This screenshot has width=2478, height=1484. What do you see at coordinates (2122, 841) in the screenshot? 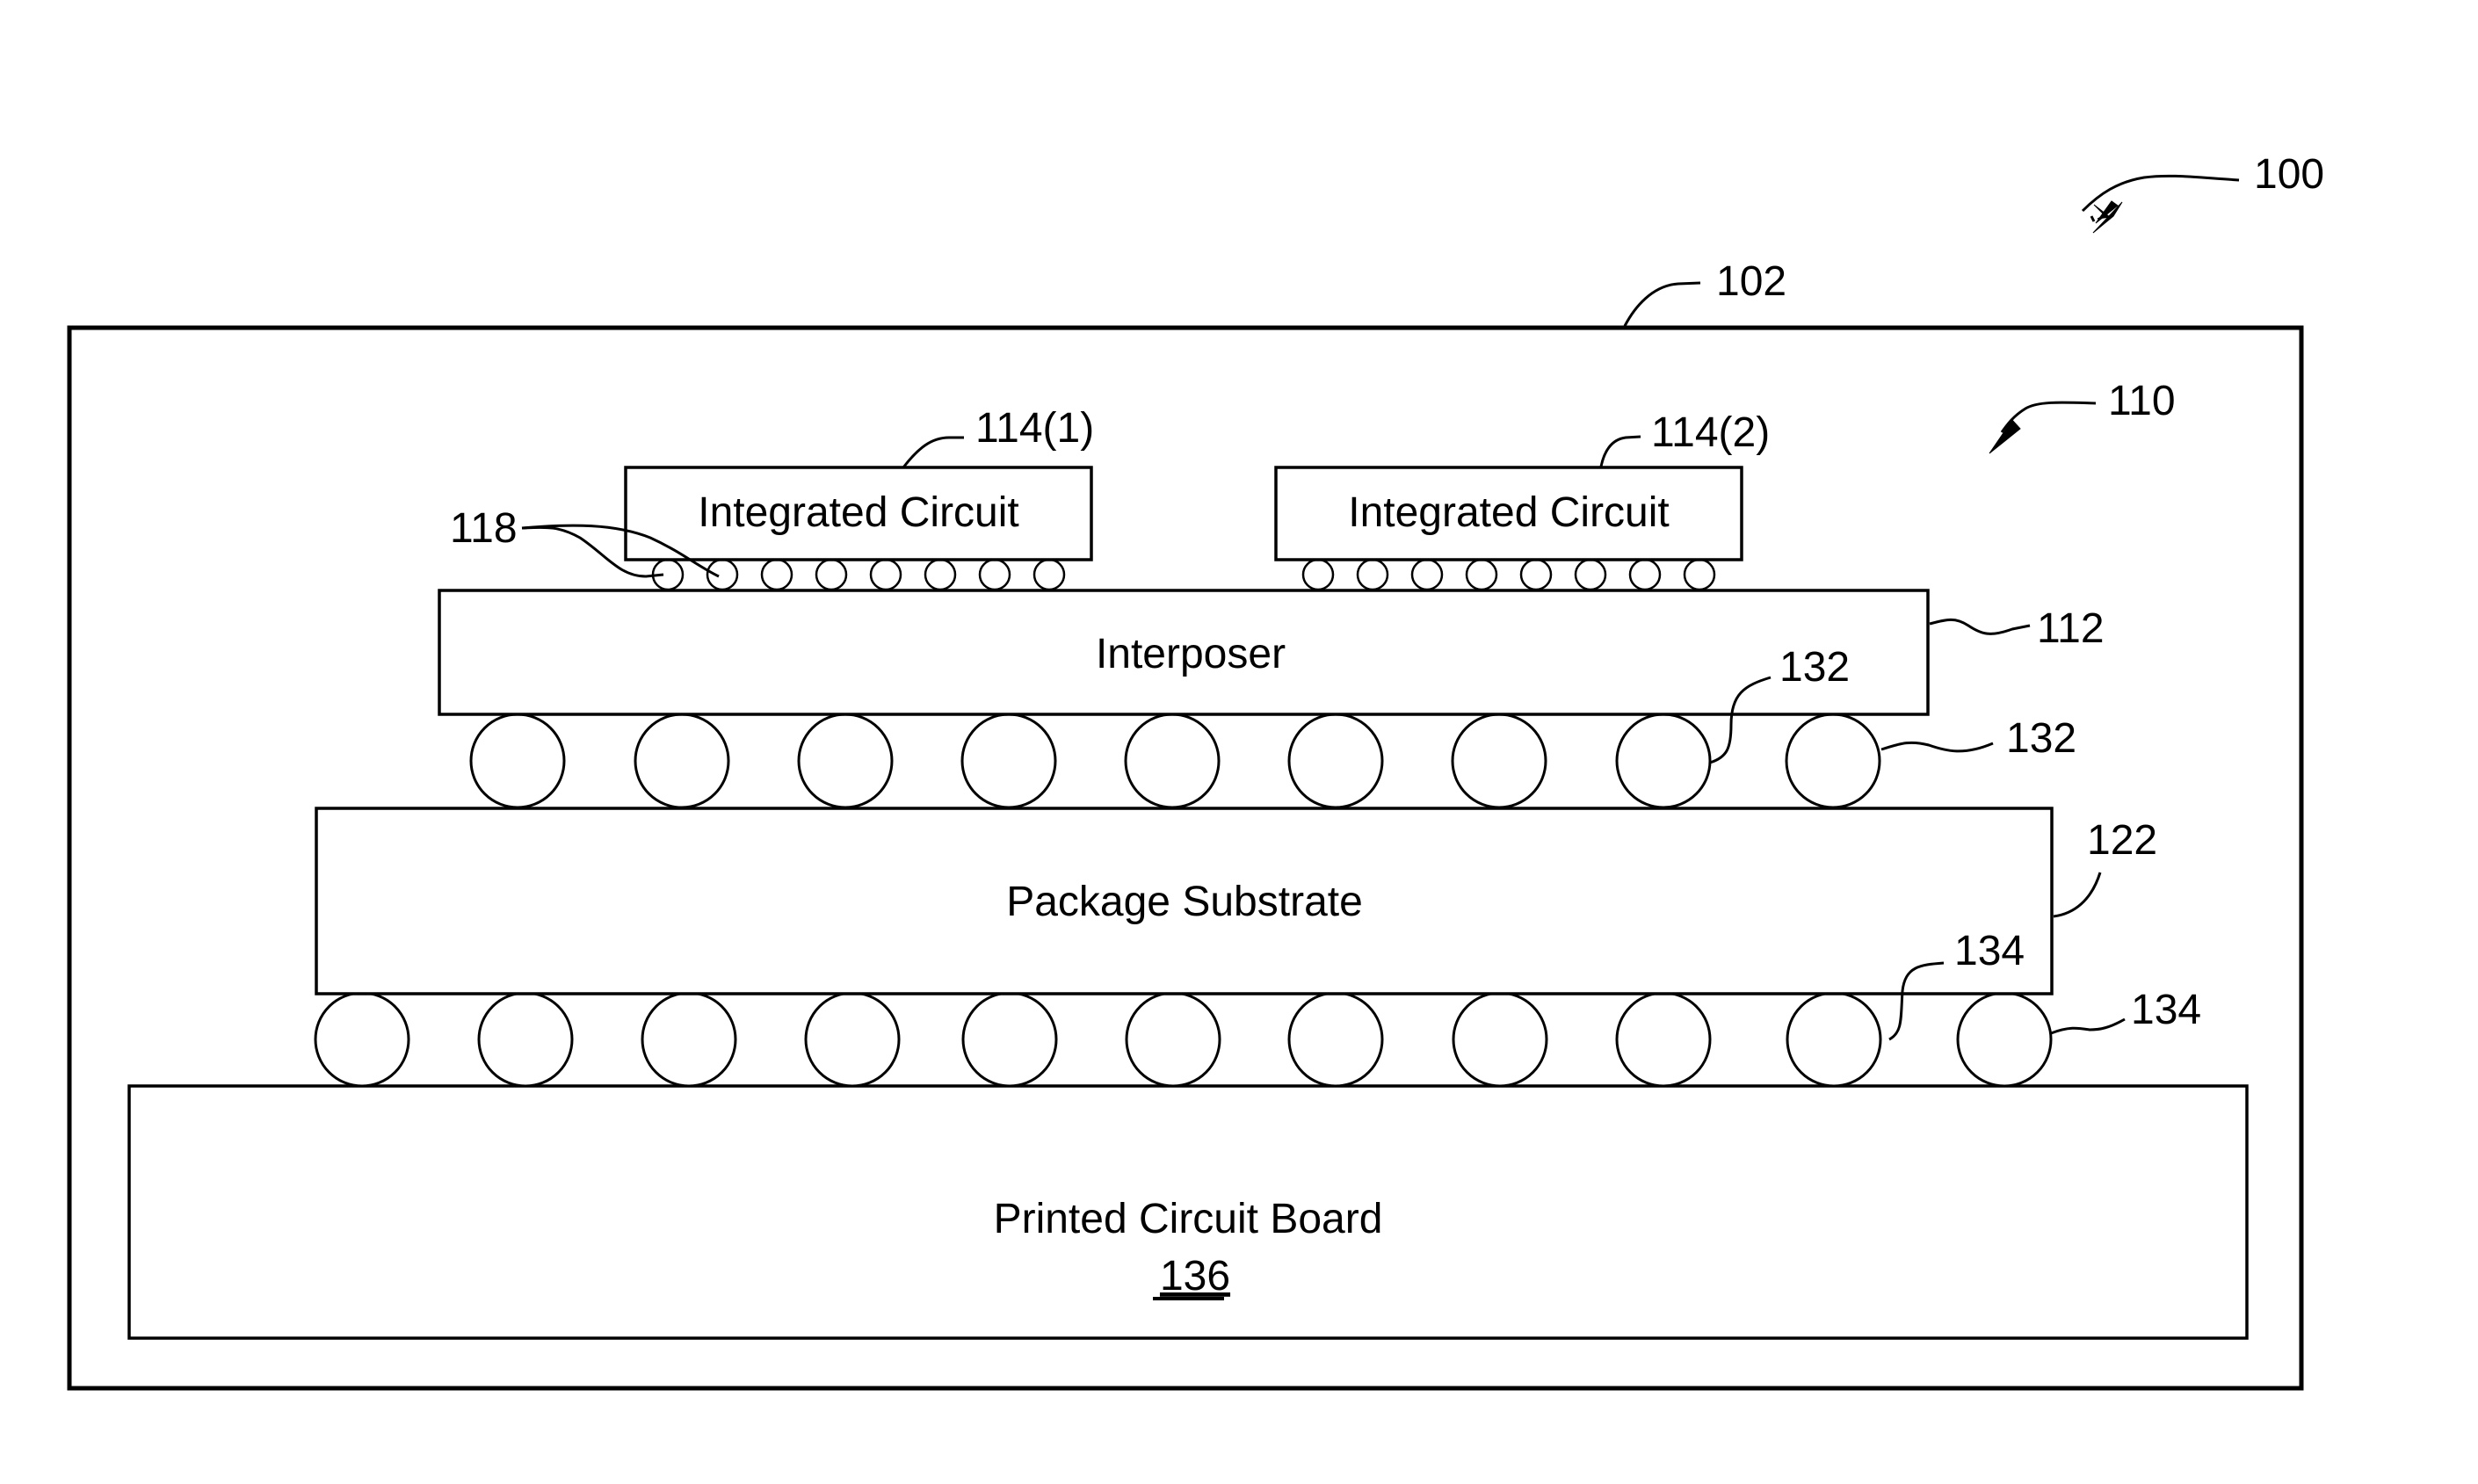
I see `substrate-ref-label: 122` at bounding box center [2122, 841].